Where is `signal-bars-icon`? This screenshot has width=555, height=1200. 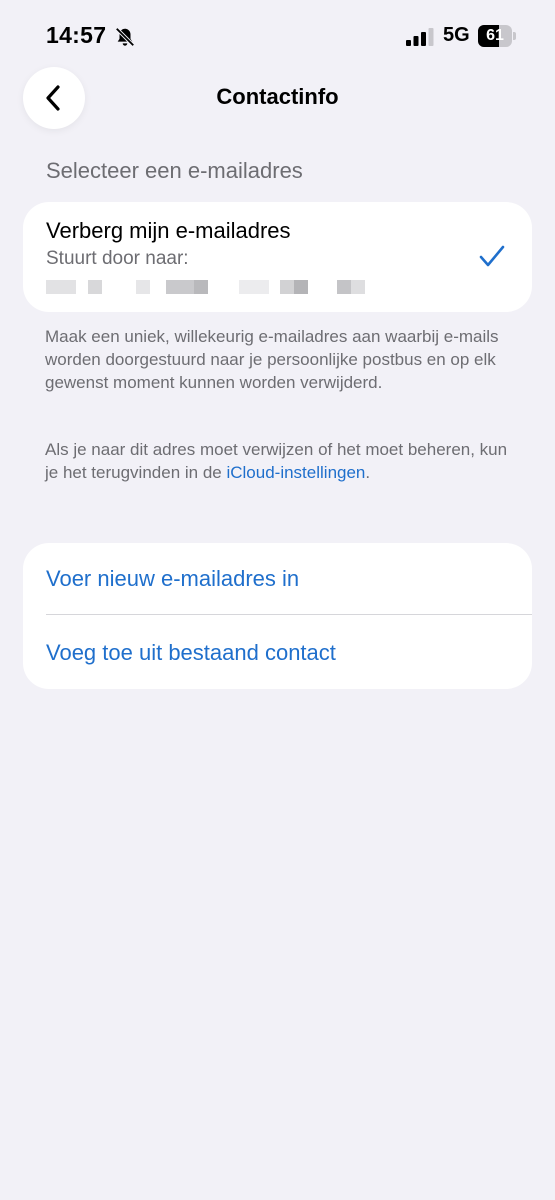 signal-bars-icon is located at coordinates (420, 37).